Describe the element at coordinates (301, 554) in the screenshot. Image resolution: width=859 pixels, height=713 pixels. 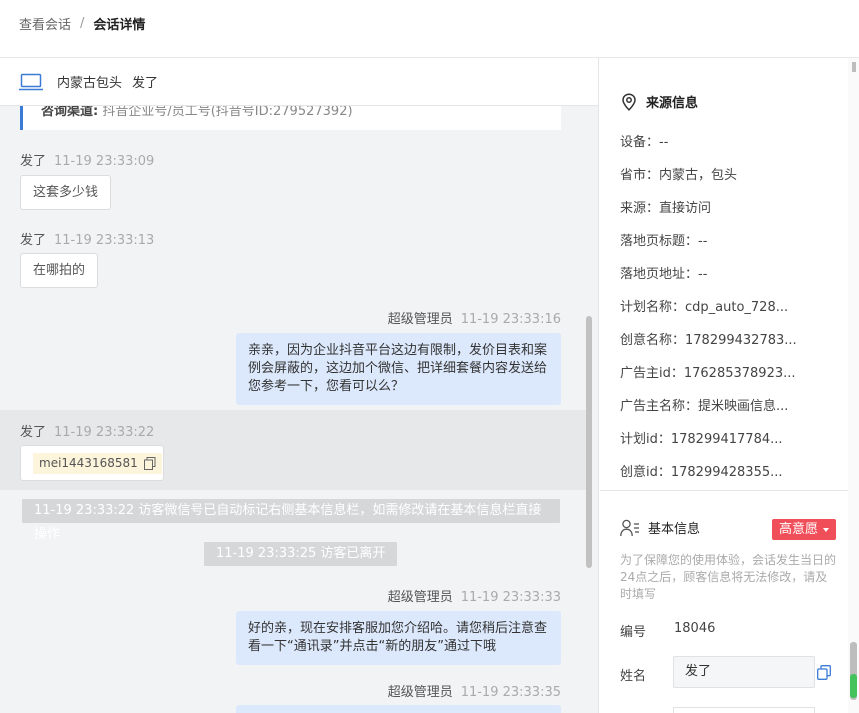
I see `system-notice: 11-19 23:33:25 访客已离开` at that location.